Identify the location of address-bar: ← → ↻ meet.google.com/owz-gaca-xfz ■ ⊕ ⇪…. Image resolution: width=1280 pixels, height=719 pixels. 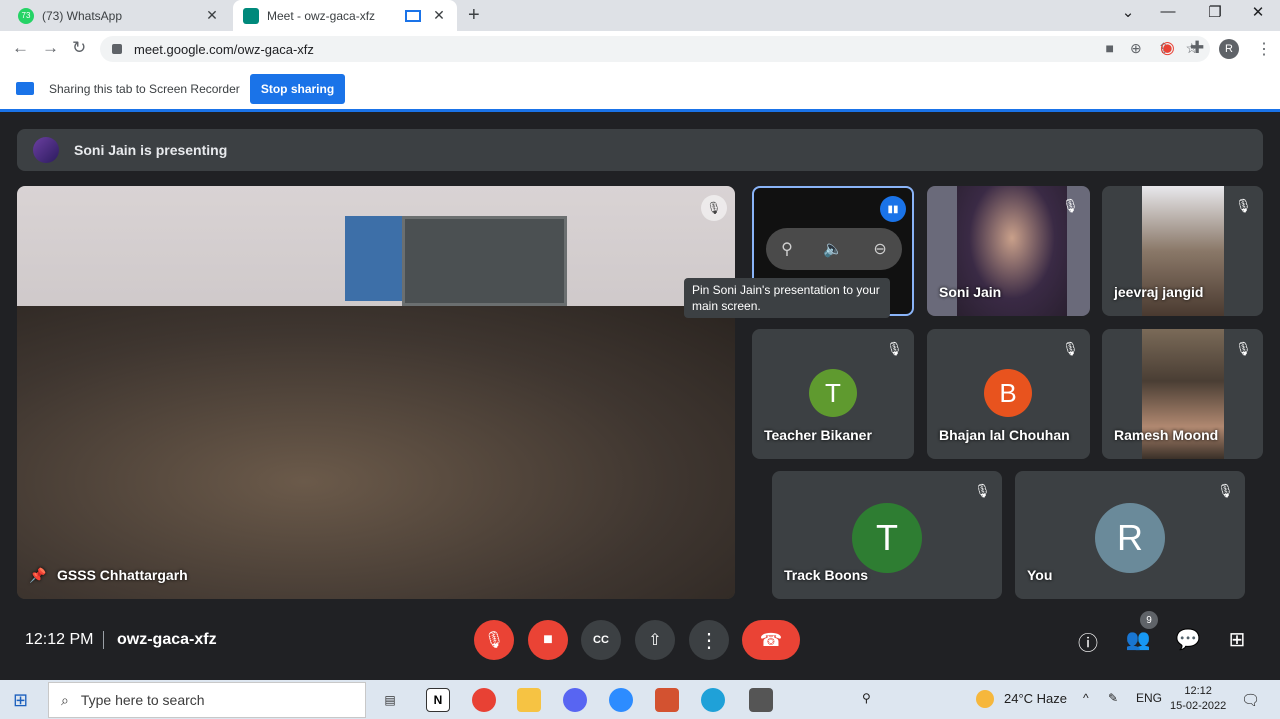
(640, 48).